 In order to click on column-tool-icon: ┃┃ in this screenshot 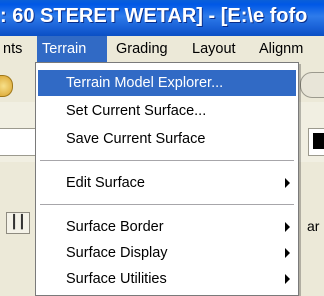, I will do `click(18, 223)`.